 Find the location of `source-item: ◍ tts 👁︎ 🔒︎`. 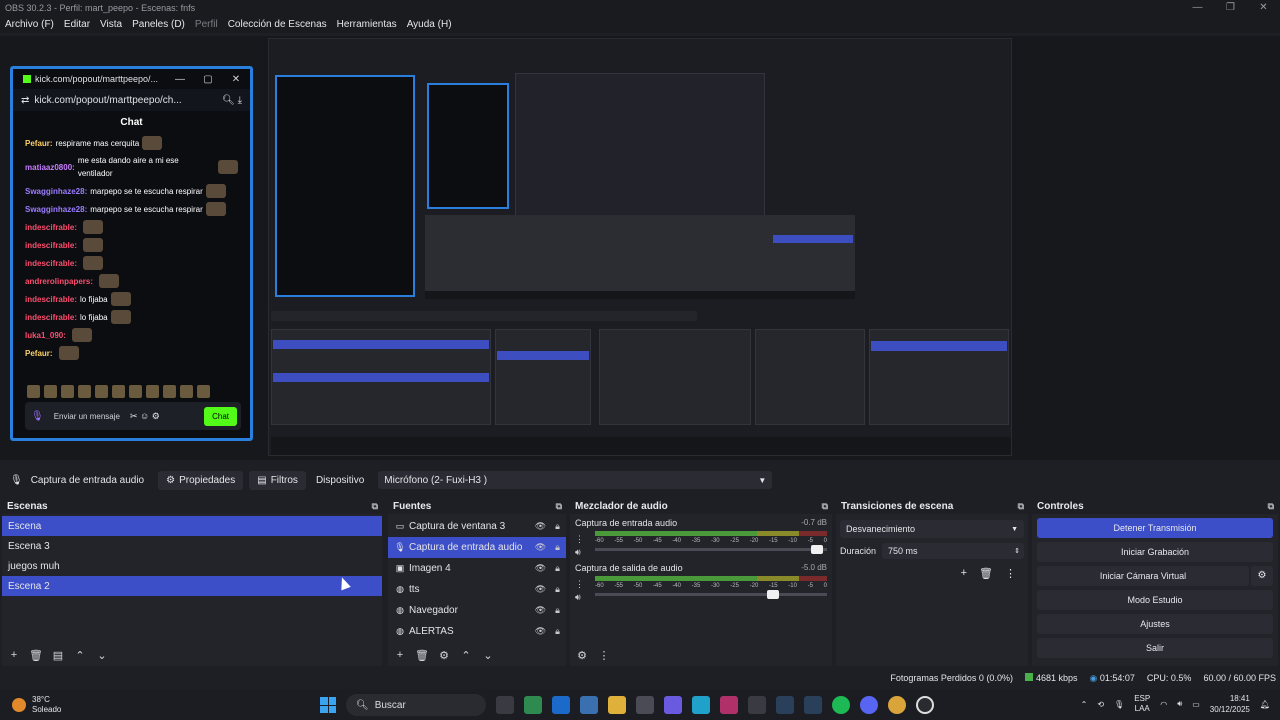

source-item: ◍ tts 👁︎ 🔒︎ is located at coordinates (477, 589).